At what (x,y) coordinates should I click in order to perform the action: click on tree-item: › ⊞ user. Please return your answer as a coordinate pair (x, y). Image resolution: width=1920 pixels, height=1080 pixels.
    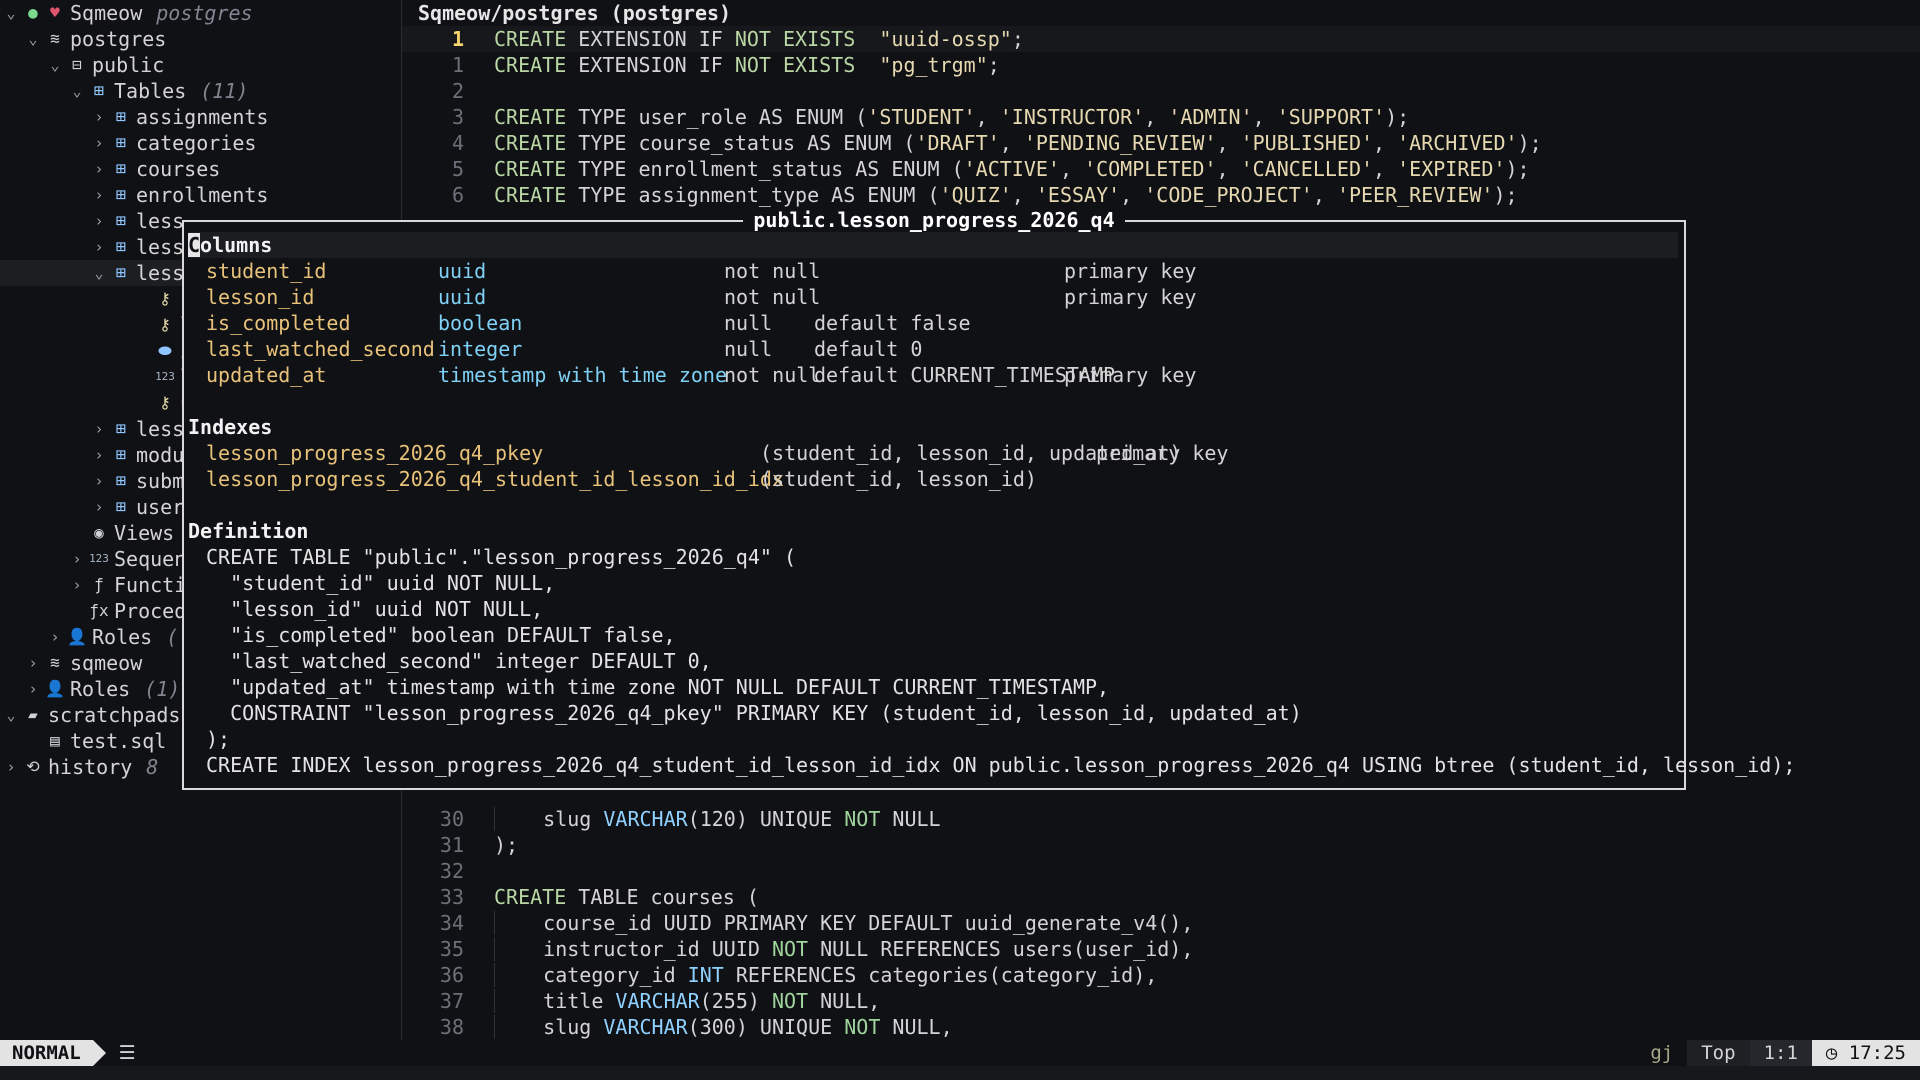
    Looking at the image, I should click on (92, 507).